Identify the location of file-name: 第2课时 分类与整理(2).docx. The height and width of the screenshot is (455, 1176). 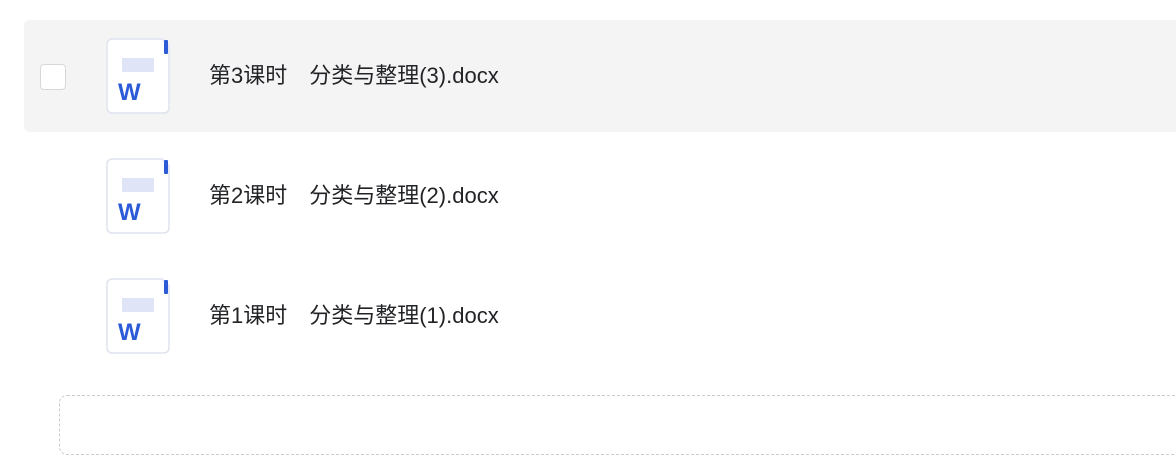
(354, 196).